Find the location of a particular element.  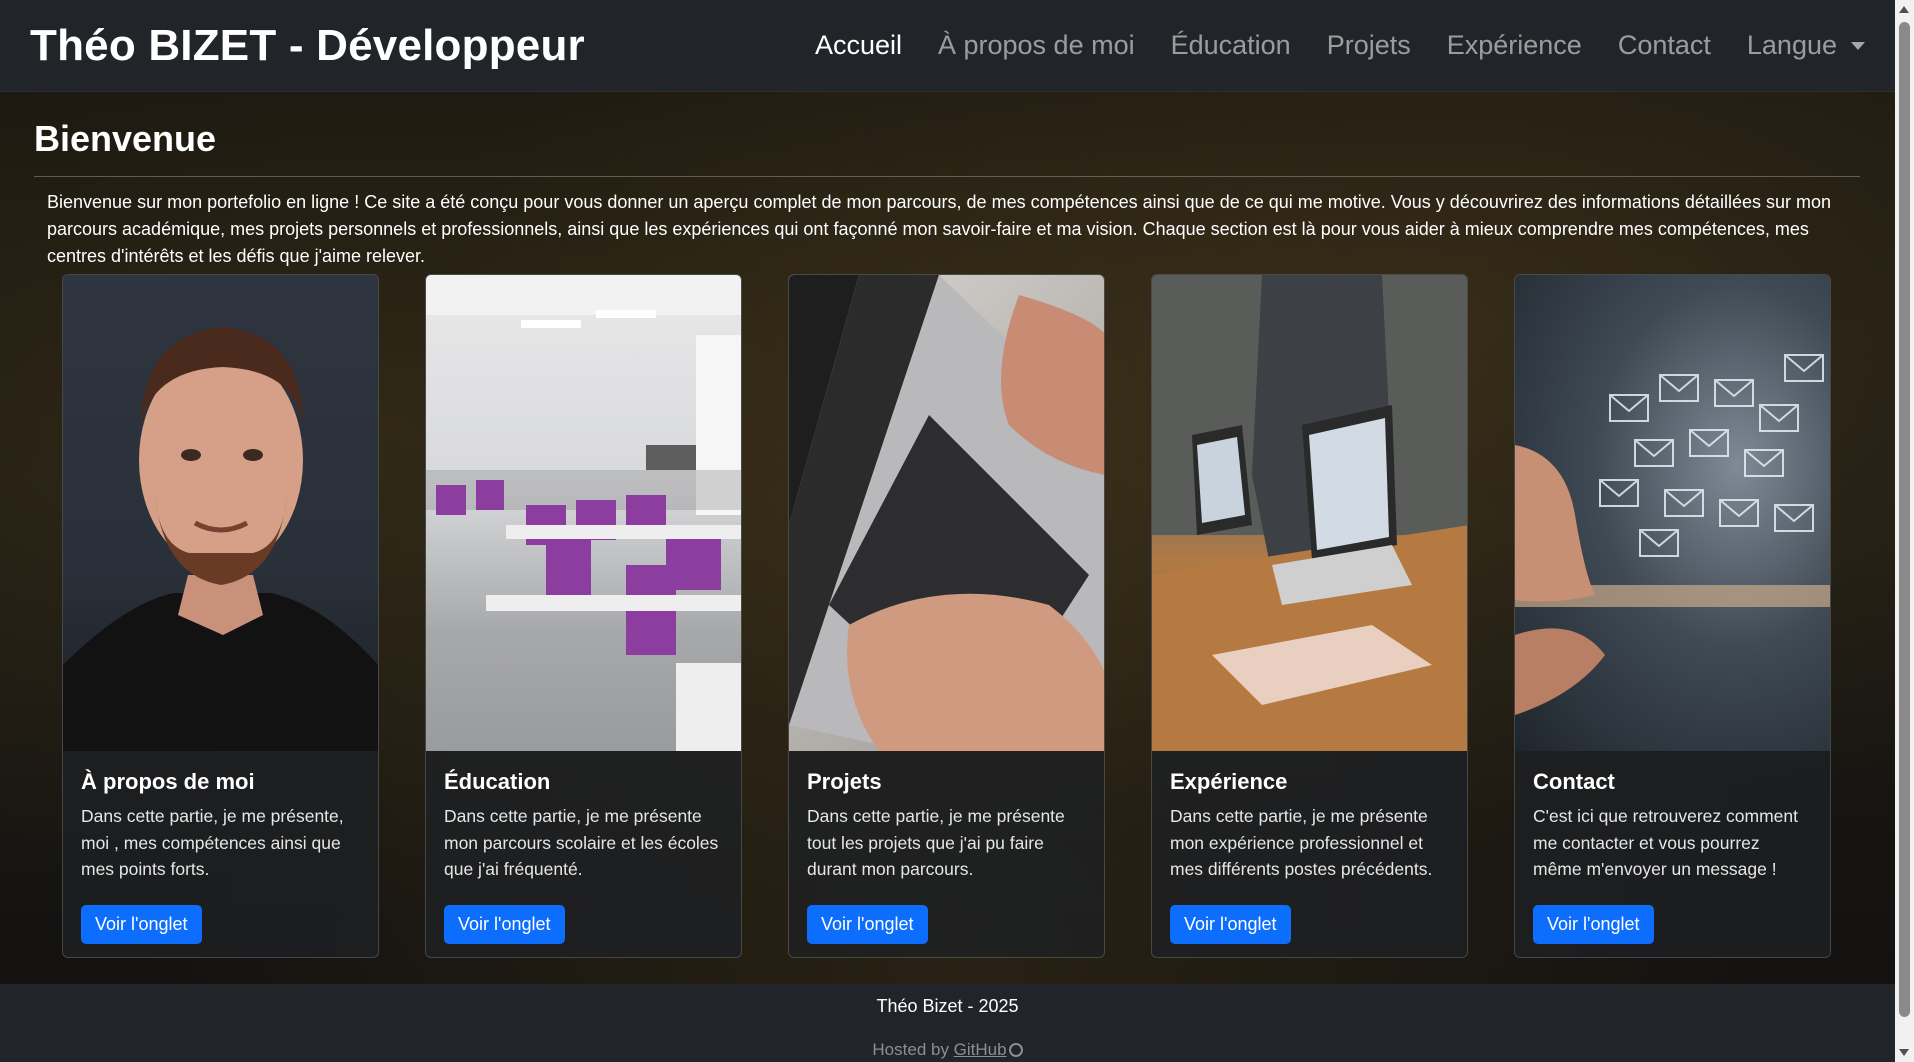

language-dropdown: Langue is located at coordinates (1797, 45).